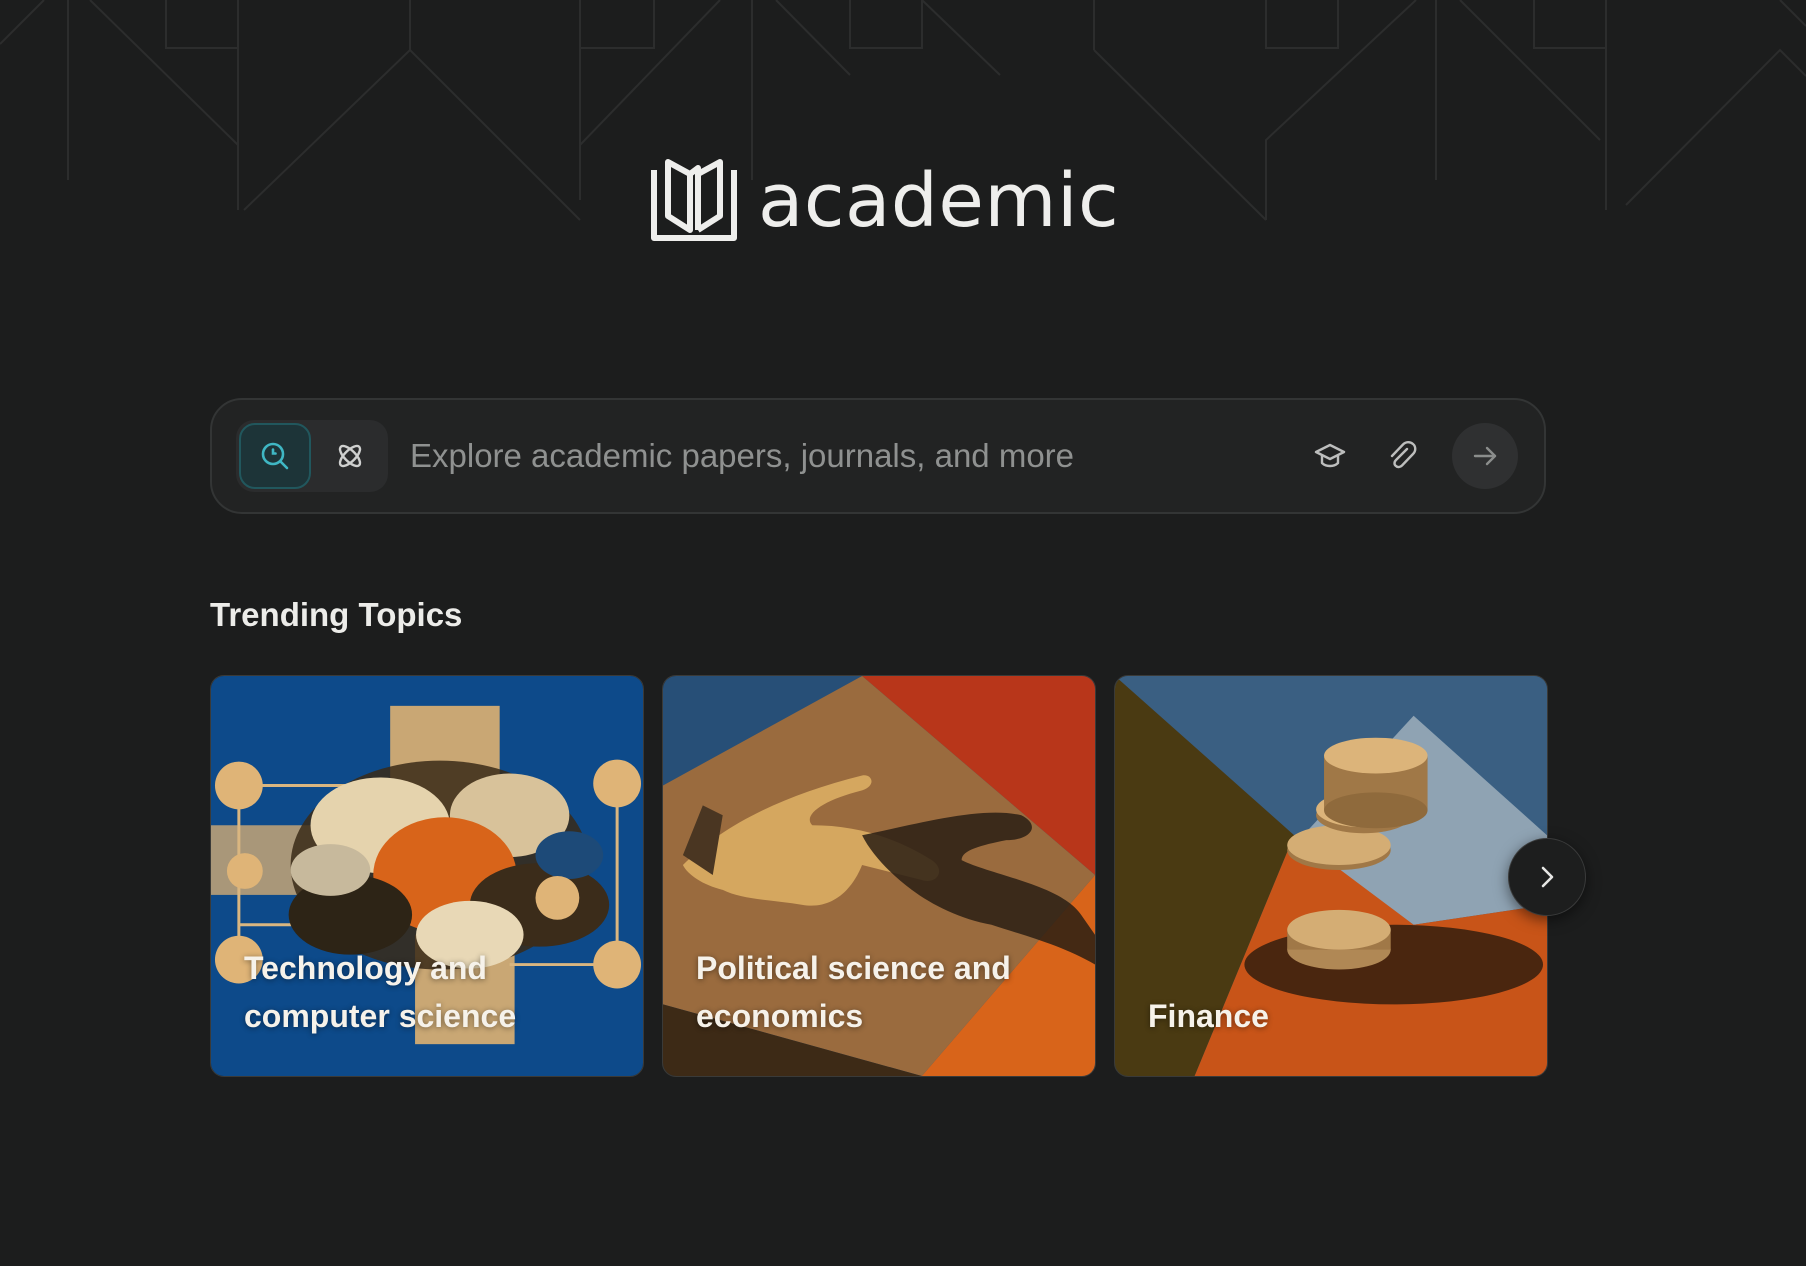  Describe the element at coordinates (1208, 1016) in the screenshot. I see `topic-card-label: Finance` at that location.